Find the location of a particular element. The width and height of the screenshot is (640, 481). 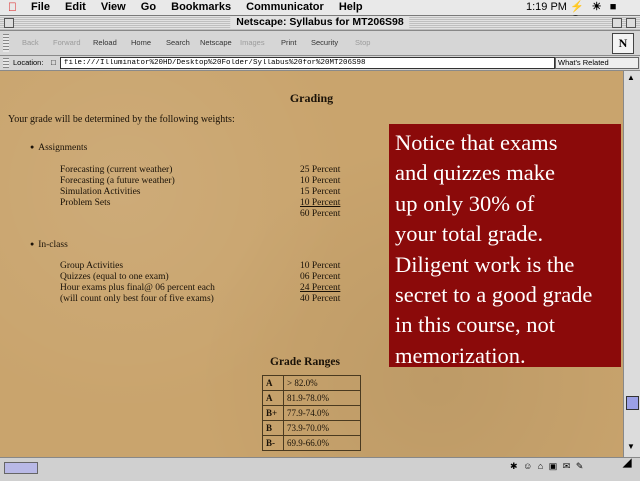

whats-related-button: What's Related is located at coordinates (597, 63).